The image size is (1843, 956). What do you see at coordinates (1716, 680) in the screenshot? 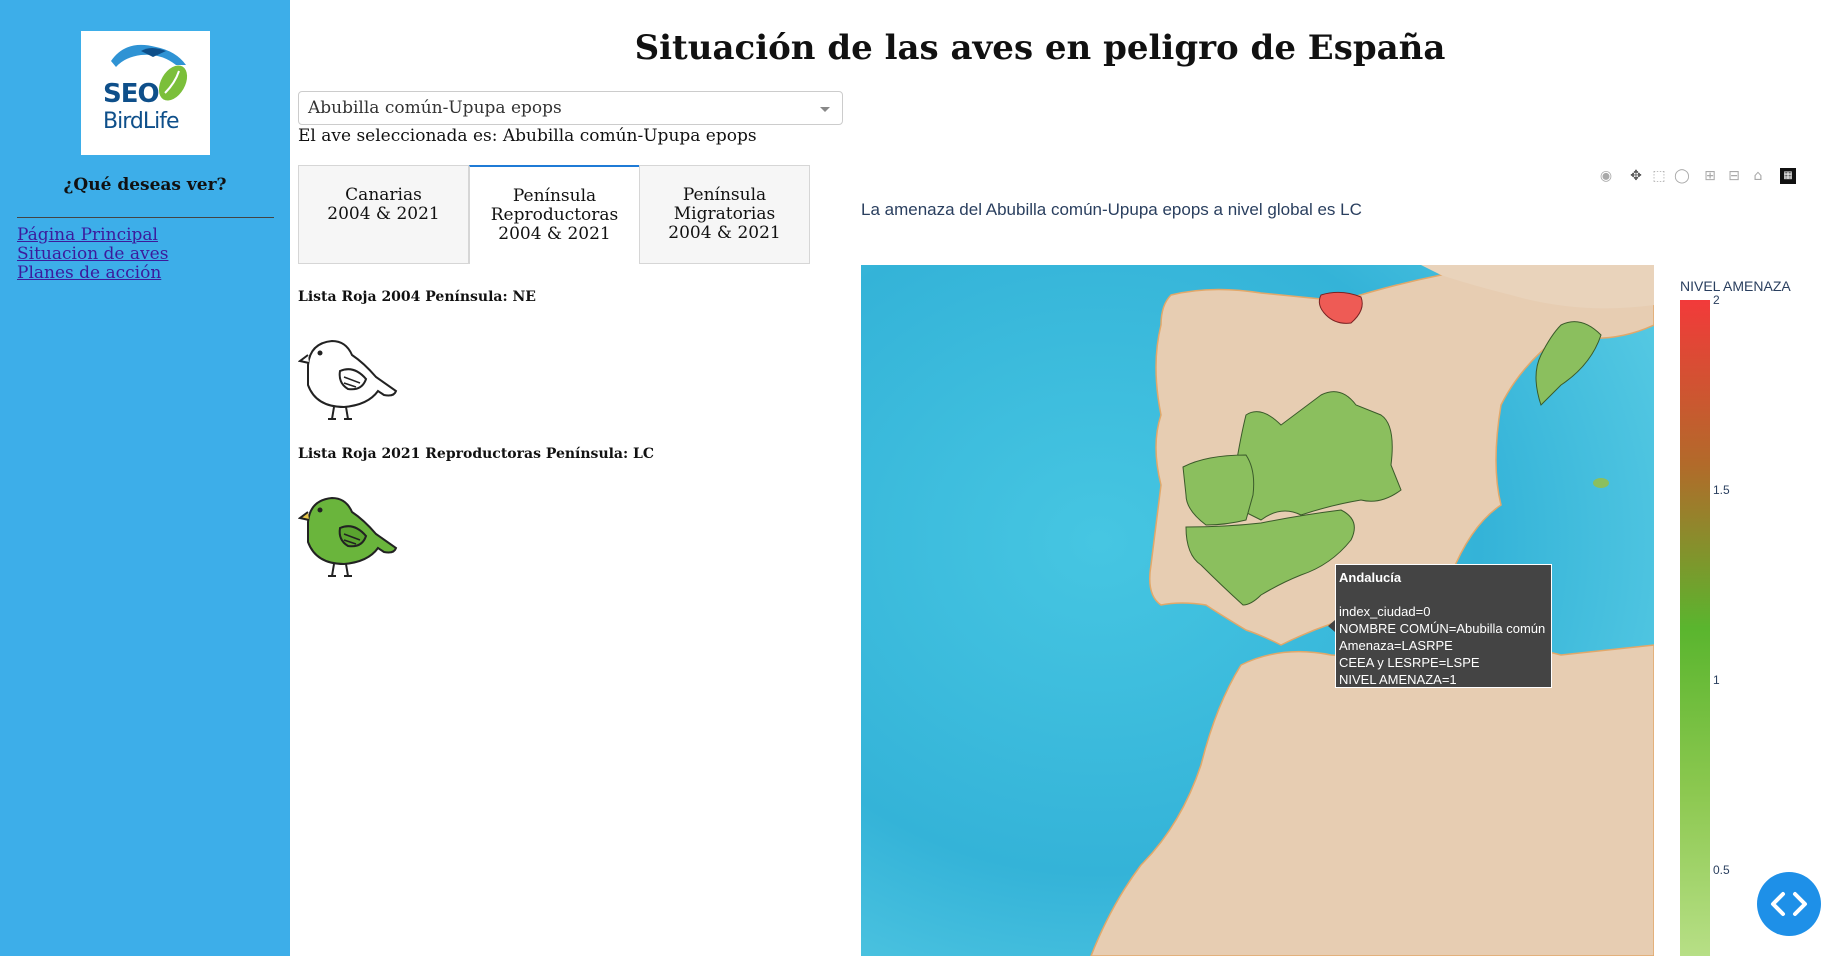
I see `colorbar-tick: 1` at bounding box center [1716, 680].